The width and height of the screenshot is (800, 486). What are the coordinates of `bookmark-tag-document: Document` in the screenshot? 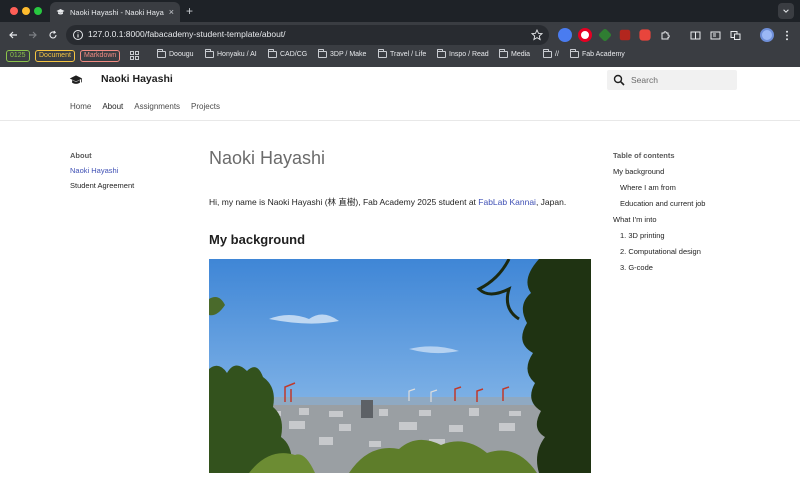 It's located at (55, 56).